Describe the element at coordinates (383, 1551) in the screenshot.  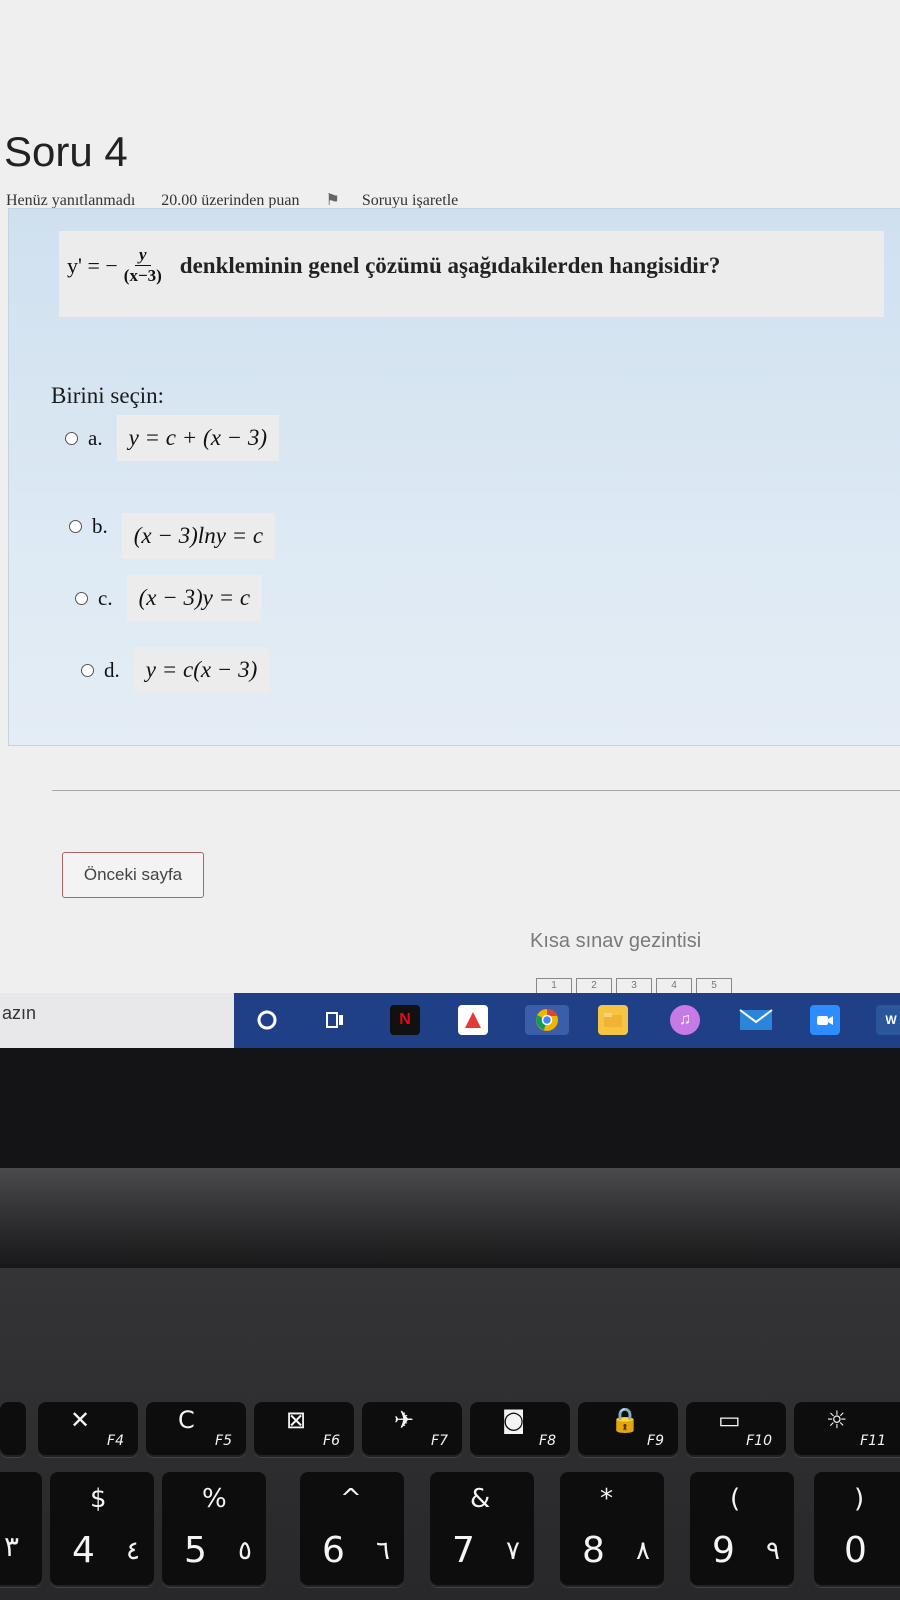
I see `key-alt: ٦` at that location.